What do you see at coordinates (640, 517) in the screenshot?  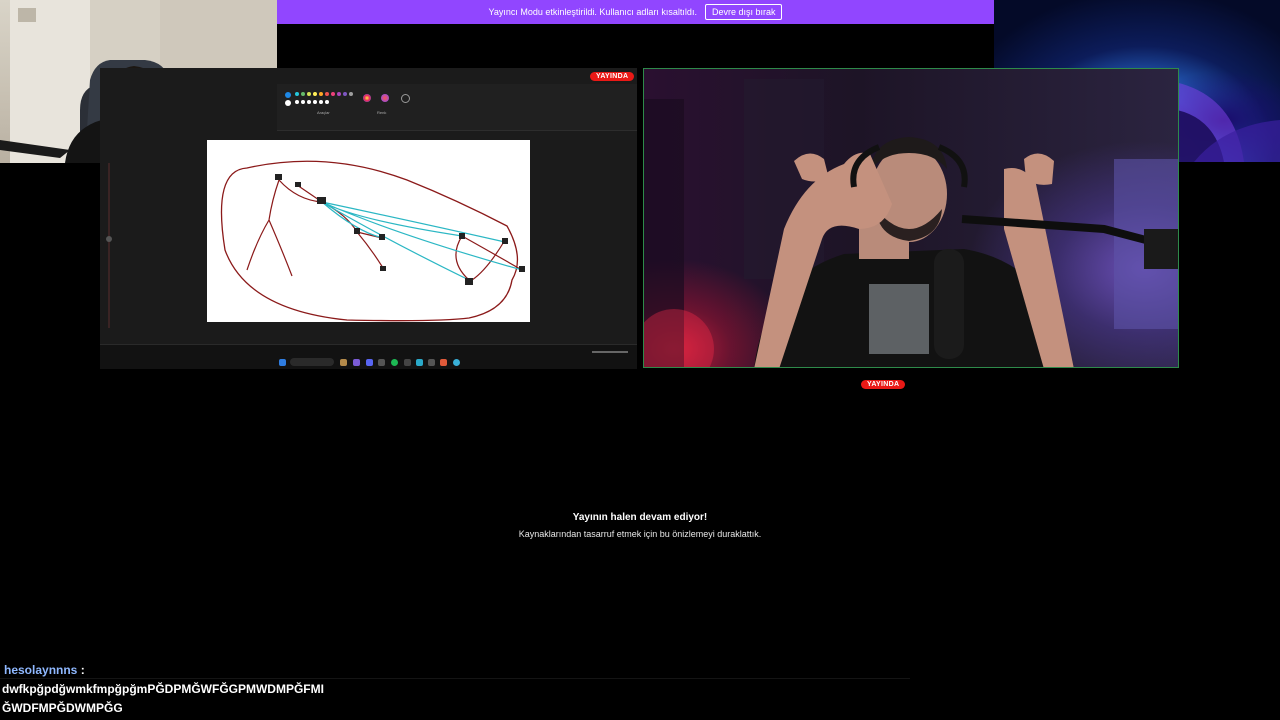 I see `preview-paused-title: Yayının halen devam ediyor!` at bounding box center [640, 517].